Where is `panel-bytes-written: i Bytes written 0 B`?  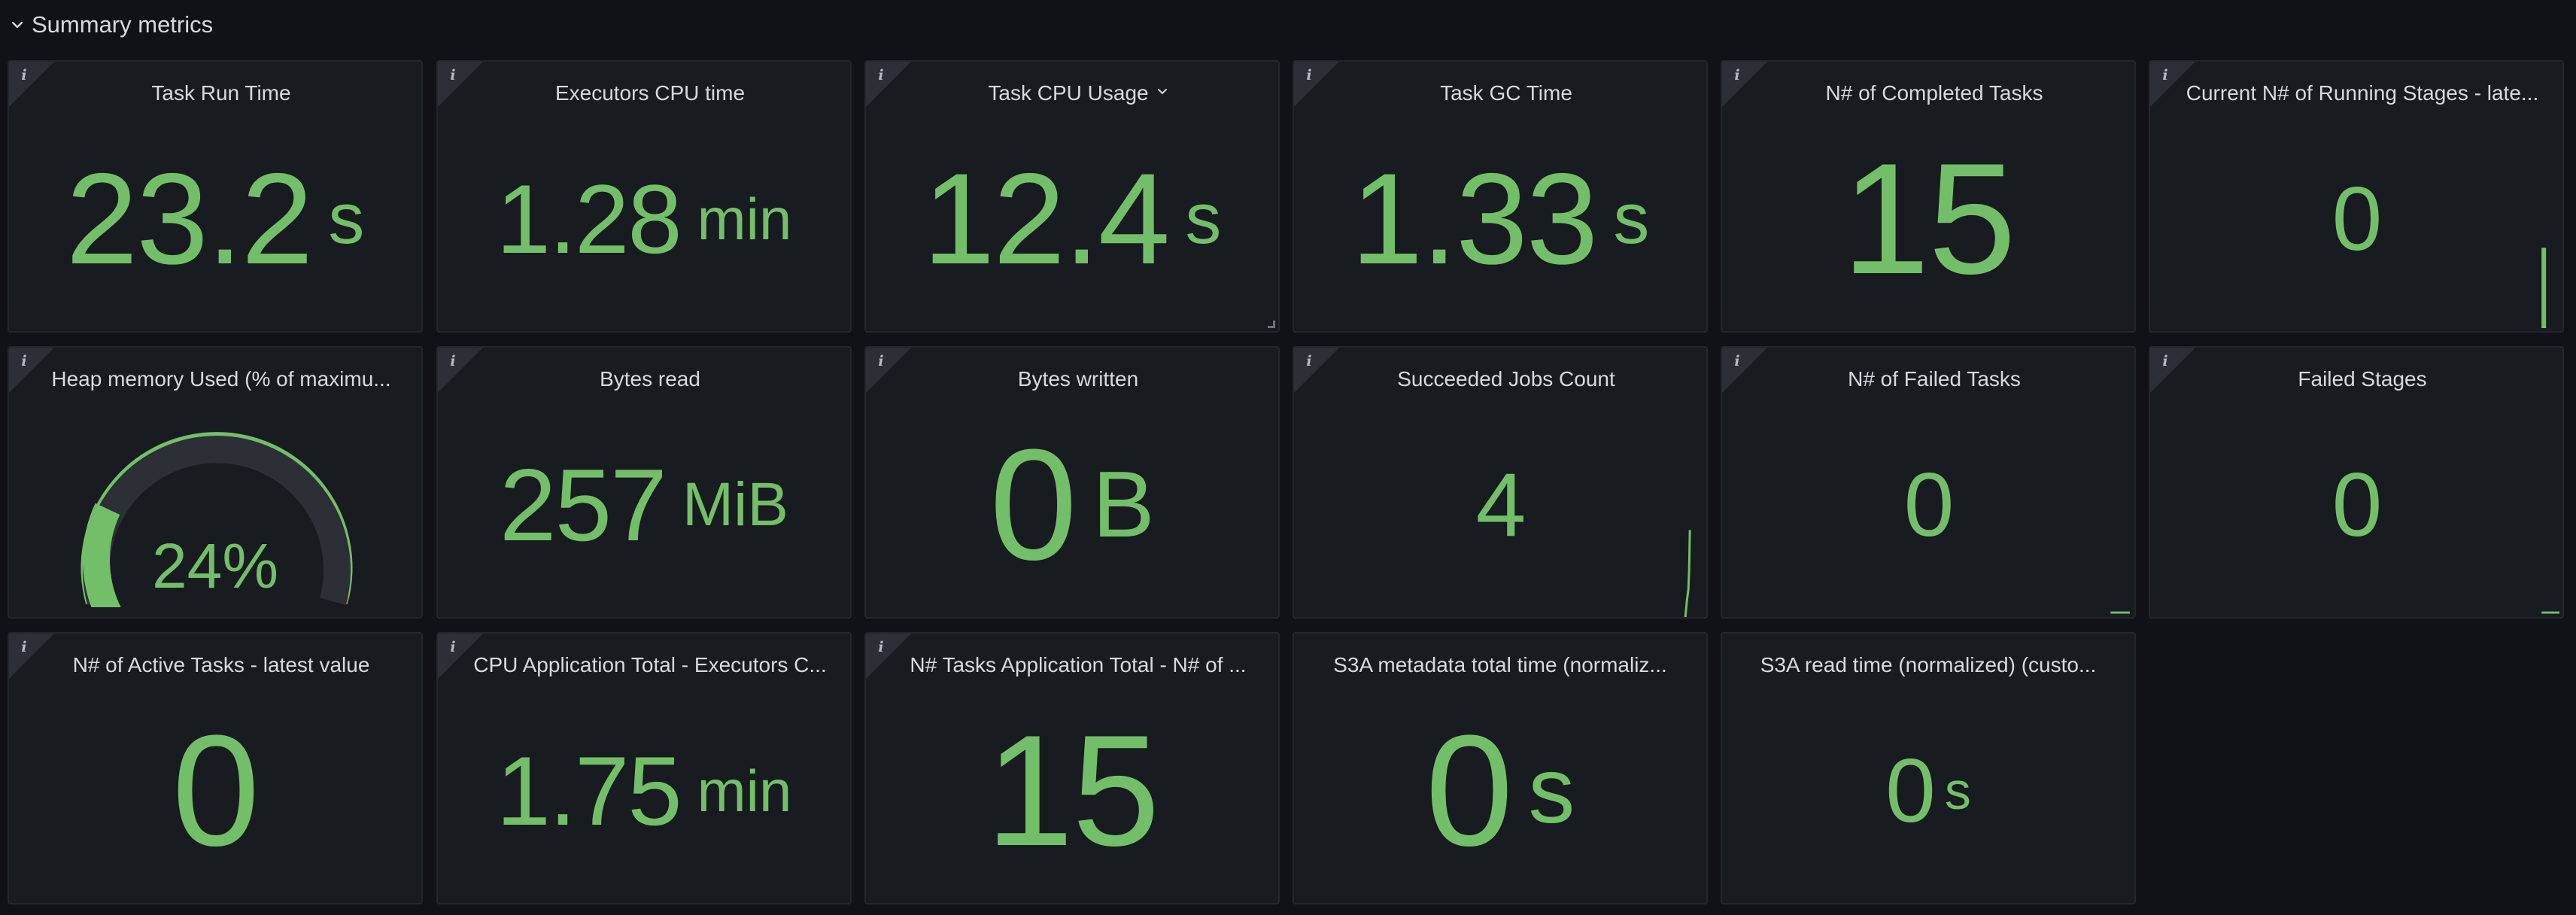 panel-bytes-written: i Bytes written 0 B is located at coordinates (1072, 483).